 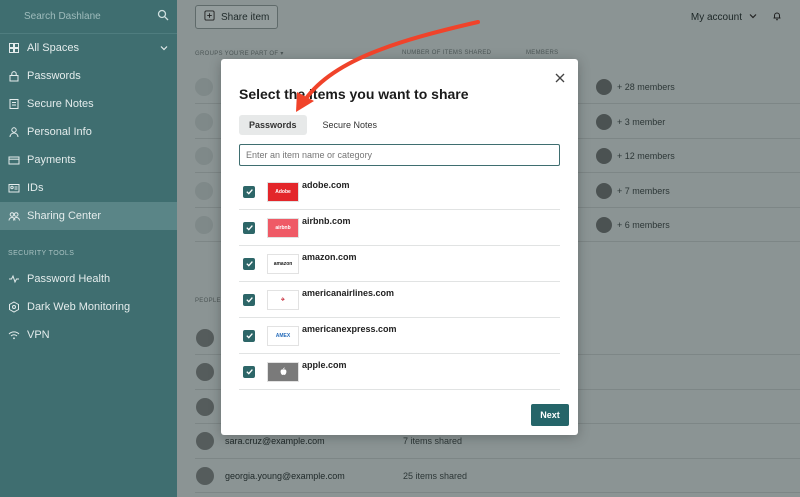 I want to click on wifi-icon, so click(x=14, y=335).